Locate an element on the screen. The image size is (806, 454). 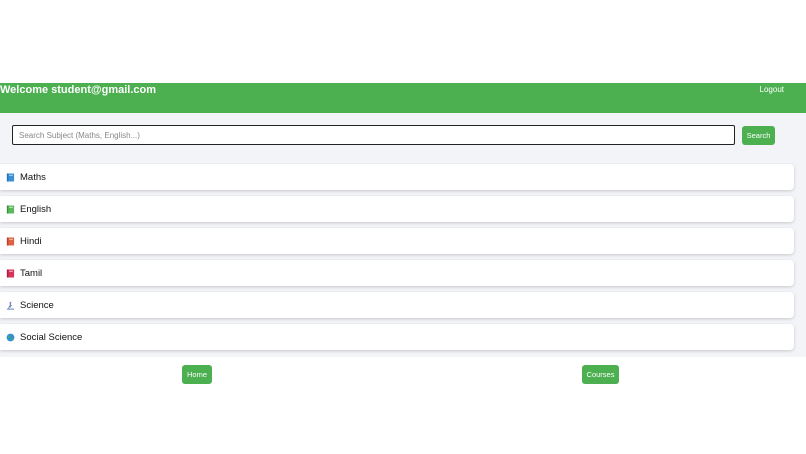
subject-item-maths: Maths is located at coordinates (397, 177).